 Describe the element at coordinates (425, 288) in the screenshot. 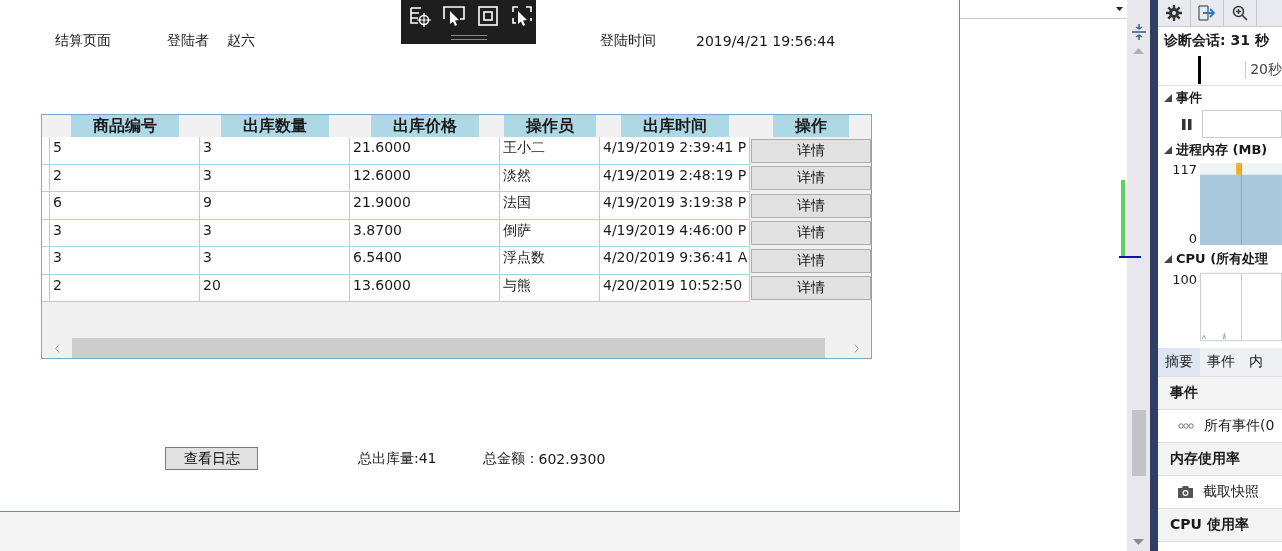

I see `table-cell: 13.6000` at that location.